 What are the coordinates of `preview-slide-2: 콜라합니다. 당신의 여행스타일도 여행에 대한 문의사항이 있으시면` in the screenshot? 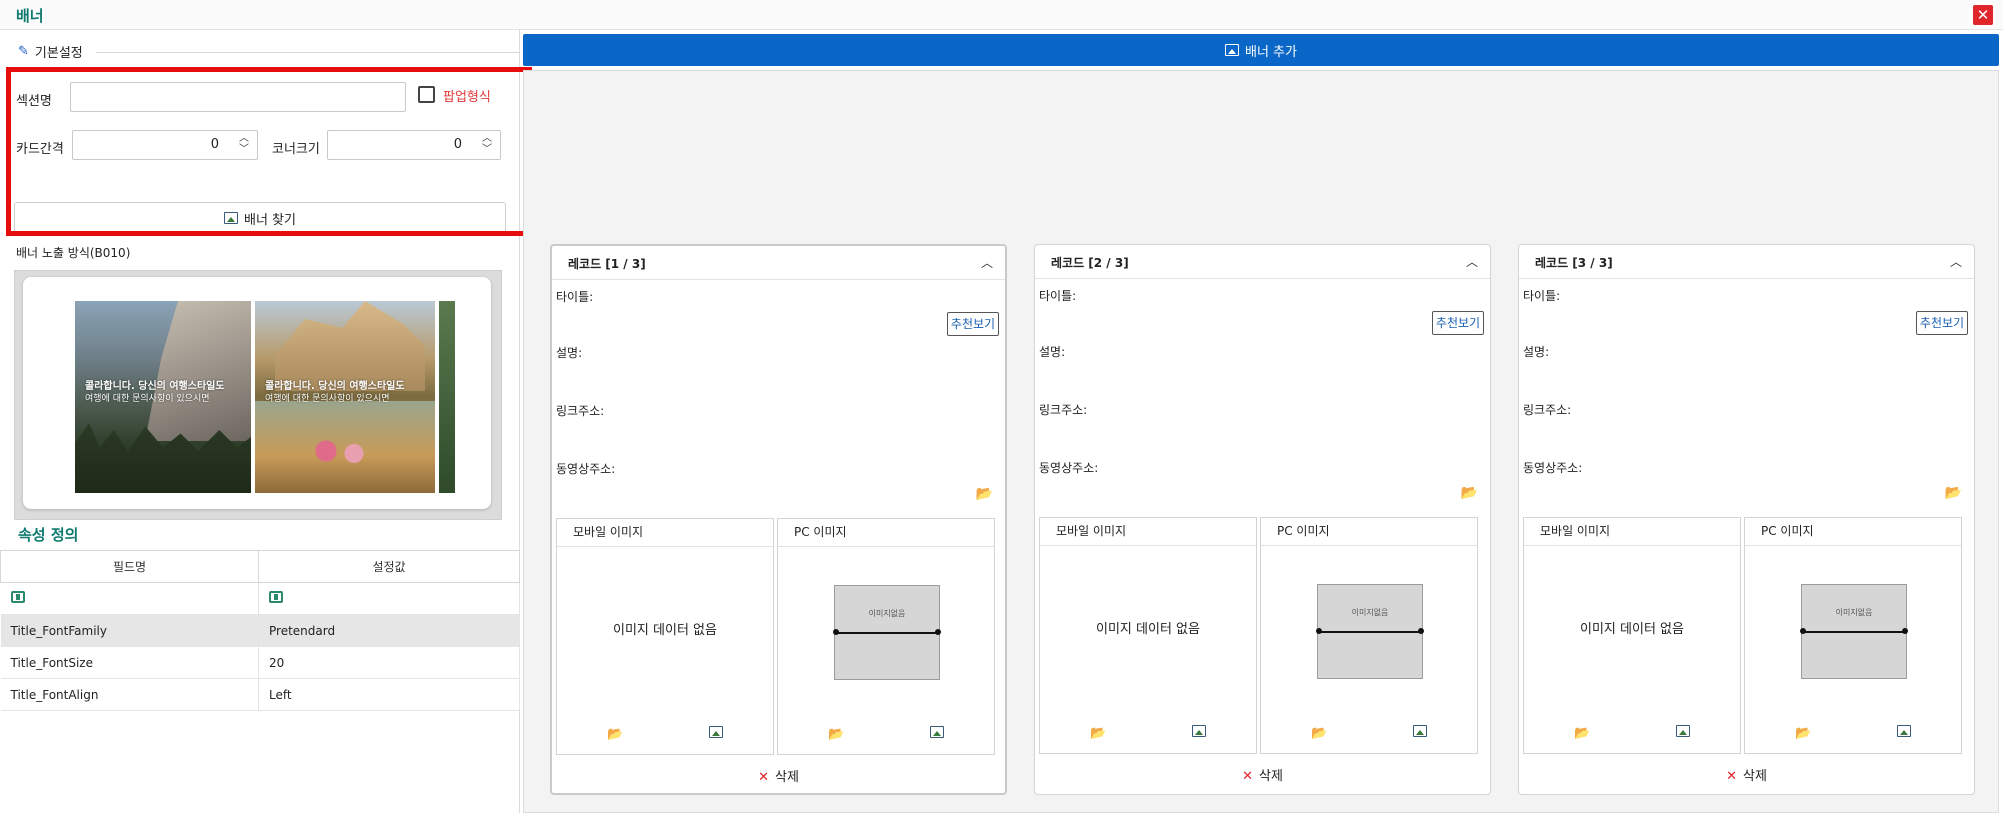 It's located at (345, 397).